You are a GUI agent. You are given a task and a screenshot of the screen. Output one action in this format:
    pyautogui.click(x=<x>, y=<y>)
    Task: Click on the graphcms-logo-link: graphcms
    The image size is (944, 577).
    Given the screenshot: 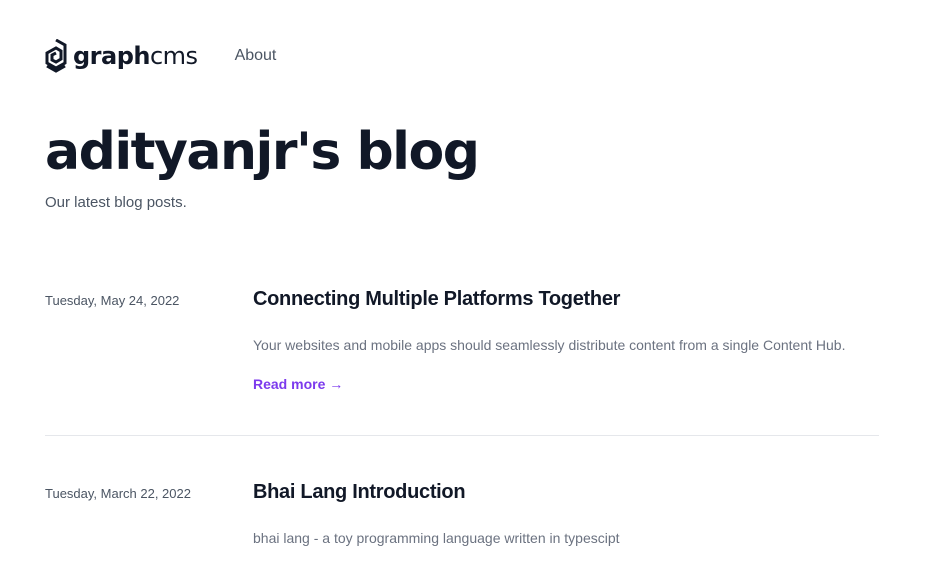 What is the action you would take?
    pyautogui.click(x=121, y=55)
    